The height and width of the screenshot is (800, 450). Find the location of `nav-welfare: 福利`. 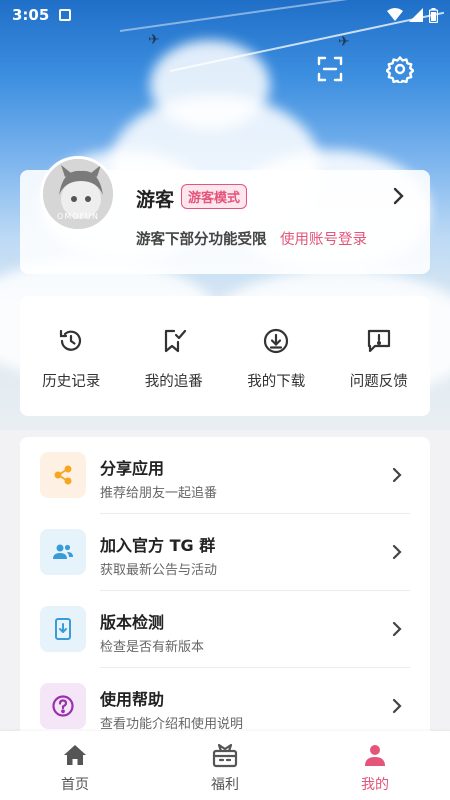

nav-welfare: 福利 is located at coordinates (225, 765).